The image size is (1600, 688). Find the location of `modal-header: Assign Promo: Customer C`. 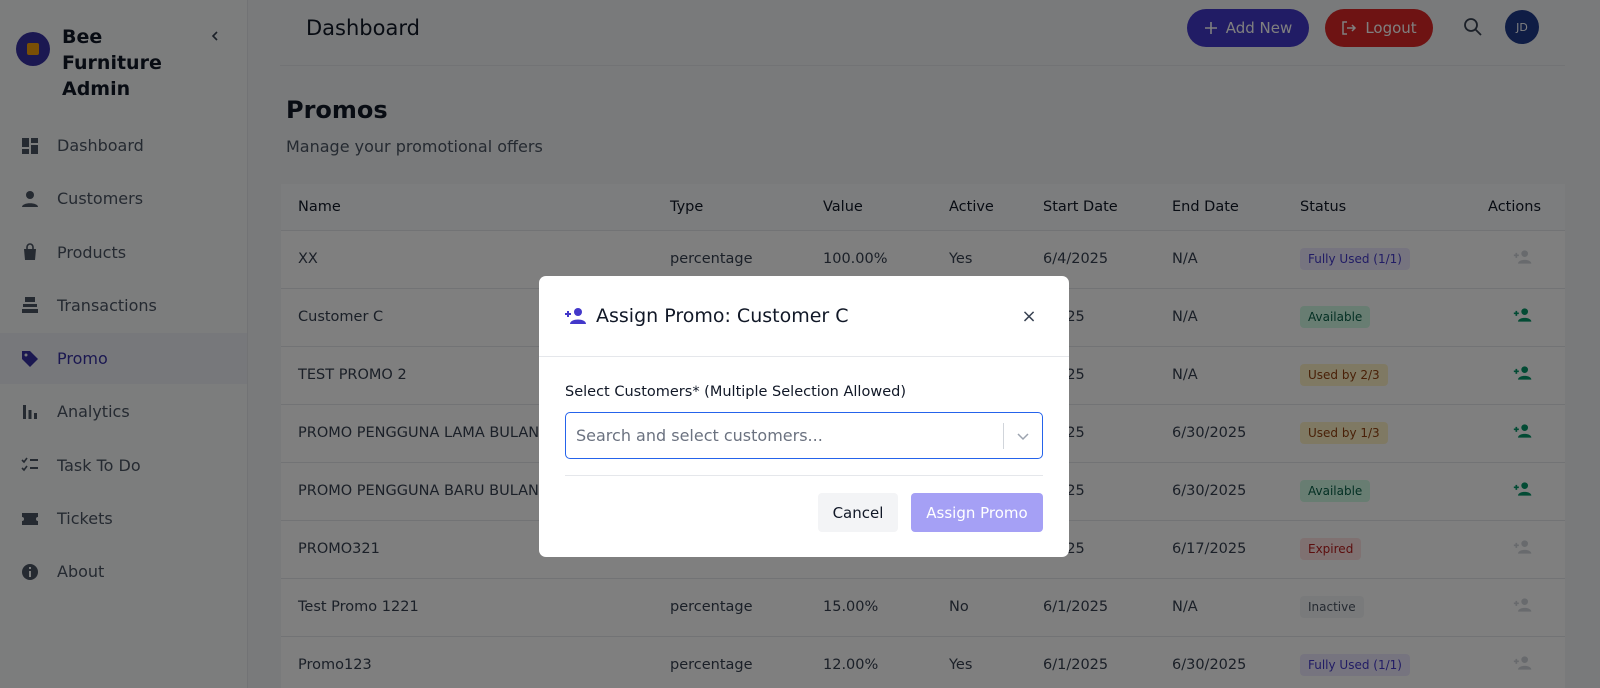

modal-header: Assign Promo: Customer C is located at coordinates (804, 316).